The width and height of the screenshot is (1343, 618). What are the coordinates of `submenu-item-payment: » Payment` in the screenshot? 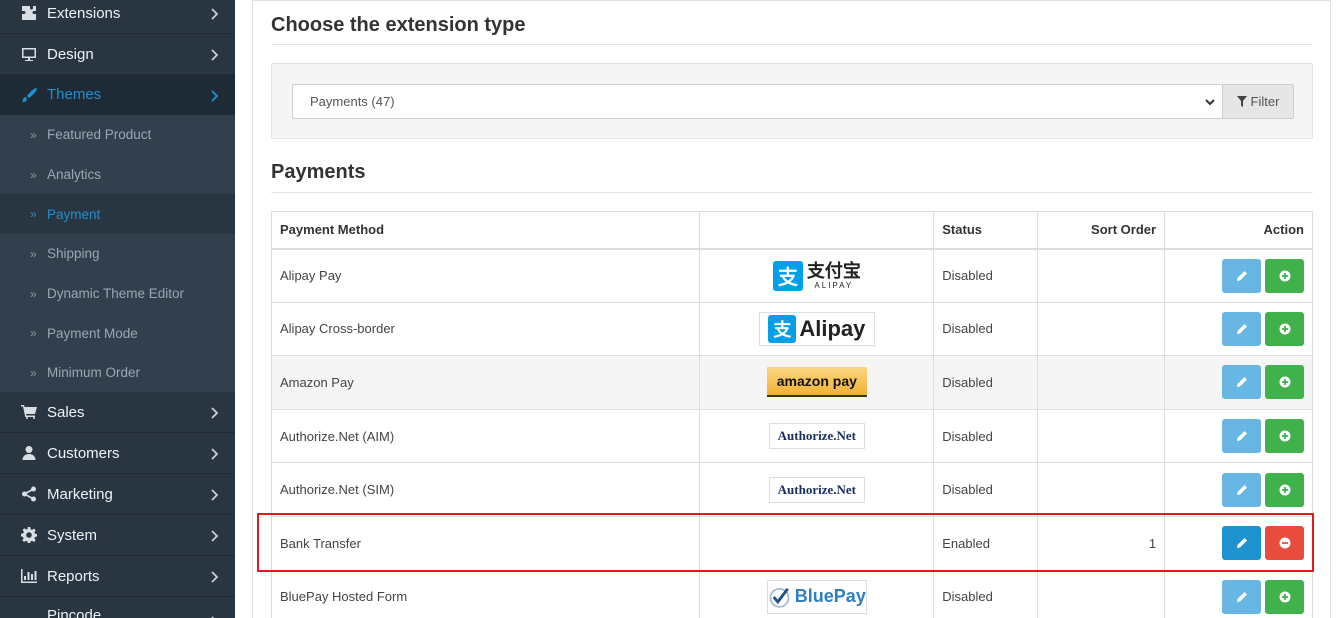 It's located at (117, 214).